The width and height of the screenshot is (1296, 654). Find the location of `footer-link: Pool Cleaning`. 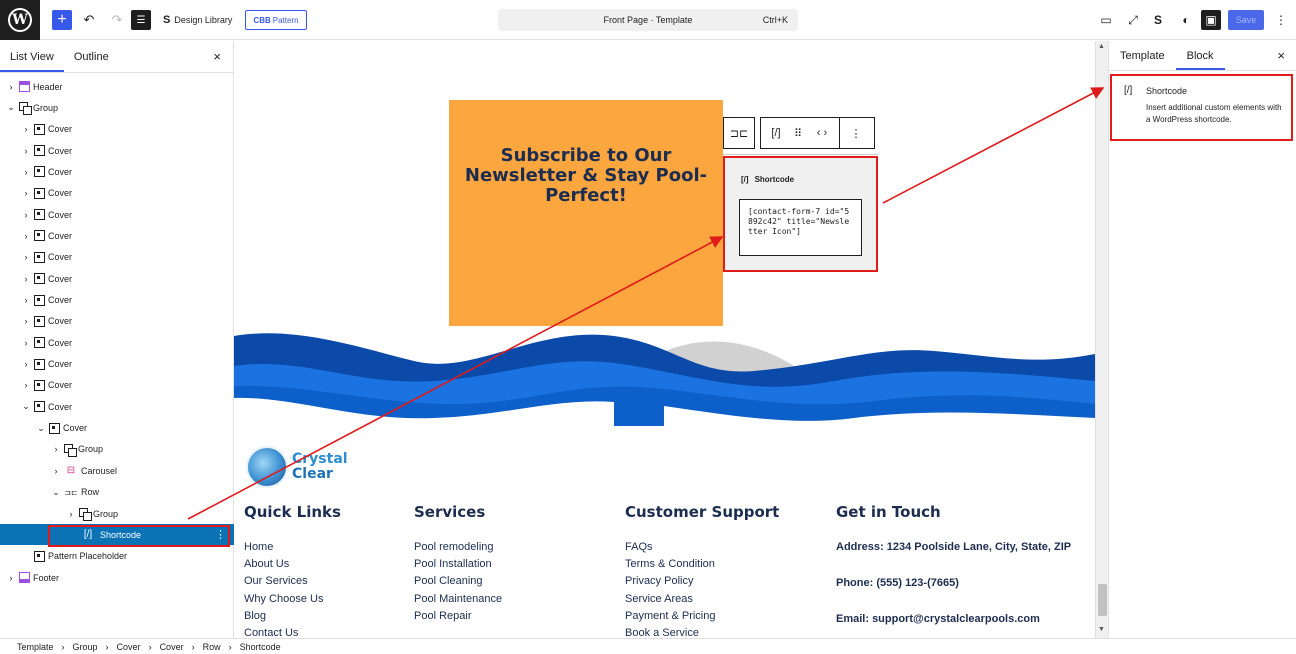

footer-link: Pool Cleaning is located at coordinates (458, 581).